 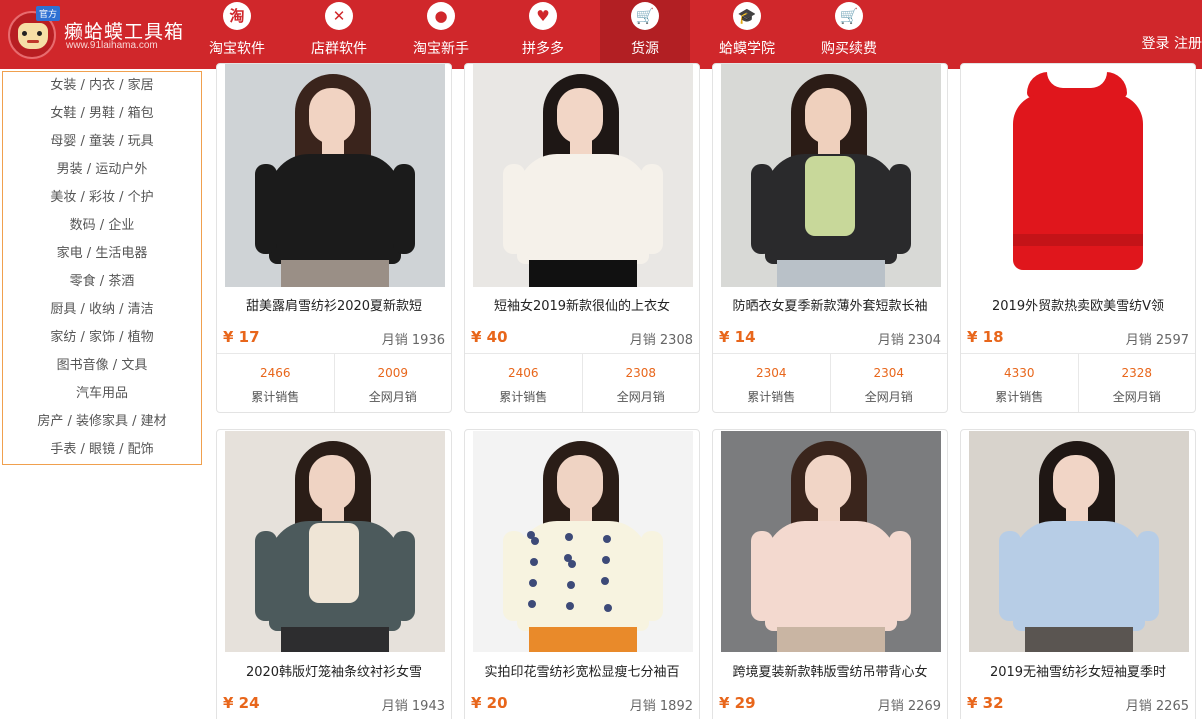 What do you see at coordinates (582, 670) in the screenshot?
I see `product-title: 实拍印花雪纺衫宽松显瘦七分袖百` at bounding box center [582, 670].